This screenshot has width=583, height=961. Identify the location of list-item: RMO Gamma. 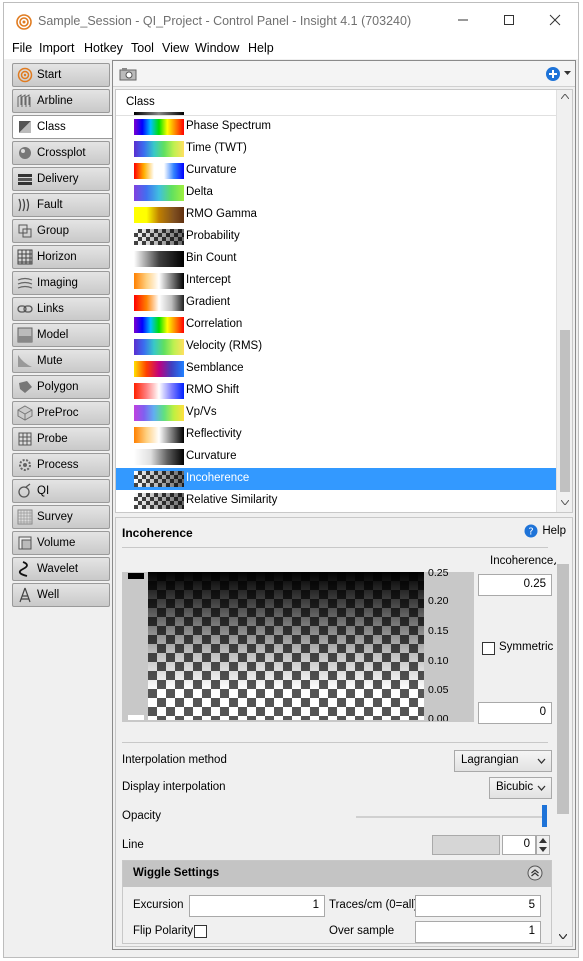
(336, 215).